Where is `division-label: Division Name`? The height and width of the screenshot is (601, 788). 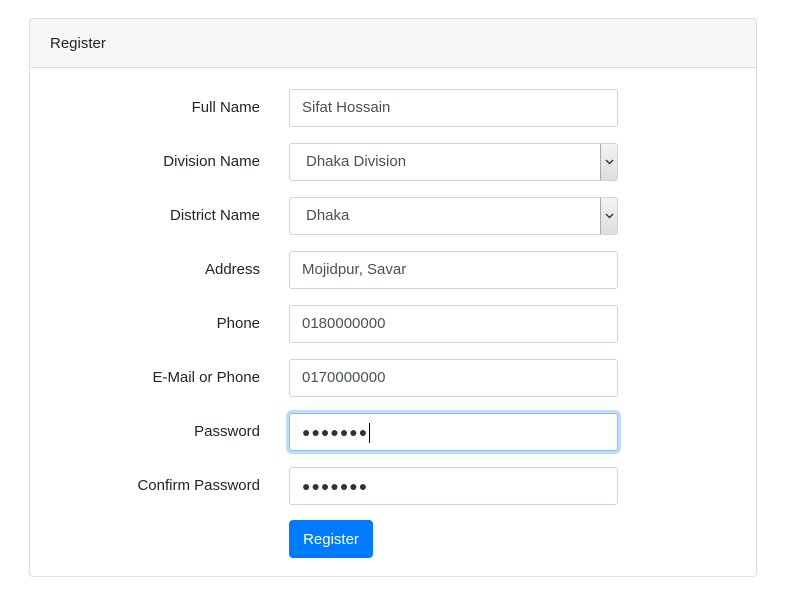 division-label: Division Name is located at coordinates (211, 161).